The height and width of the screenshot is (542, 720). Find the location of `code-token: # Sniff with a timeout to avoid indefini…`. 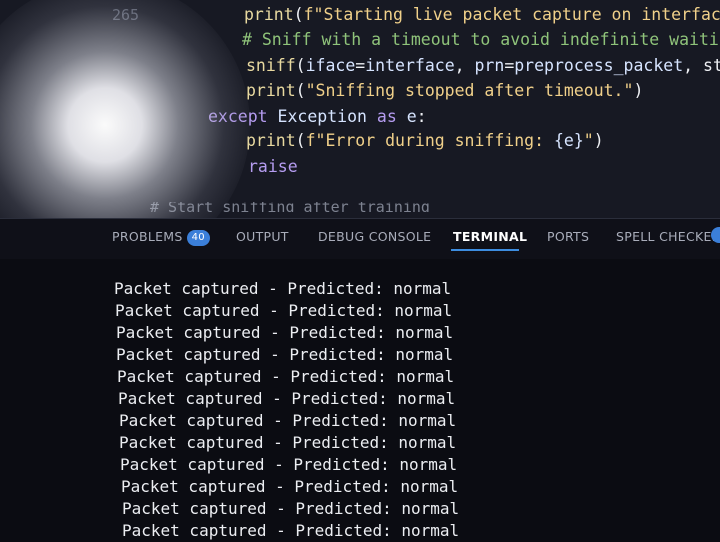

code-token: # Sniff with a timeout to avoid indefini… is located at coordinates (481, 39).